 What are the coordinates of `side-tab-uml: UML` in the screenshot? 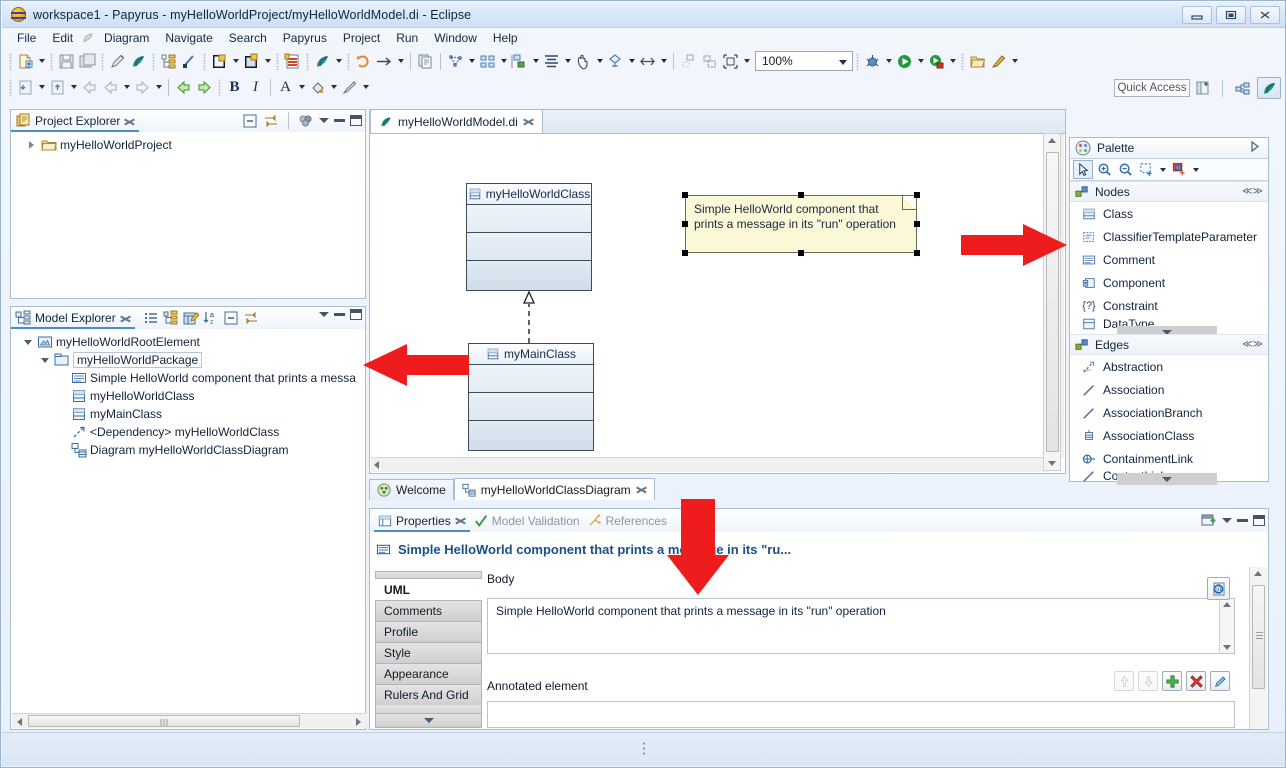 It's located at (428, 589).